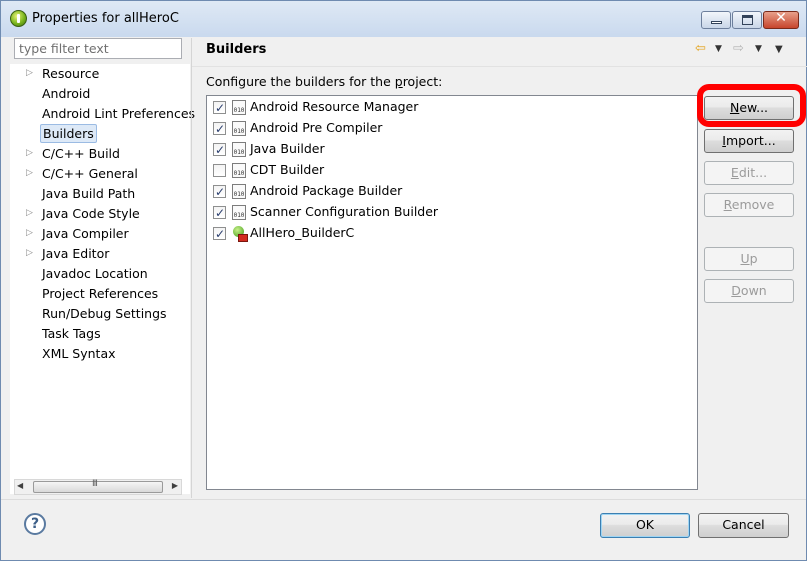 Image resolution: width=807 pixels, height=561 pixels. What do you see at coordinates (758, 49) in the screenshot?
I see `forward-dropdown-icon: ▼` at bounding box center [758, 49].